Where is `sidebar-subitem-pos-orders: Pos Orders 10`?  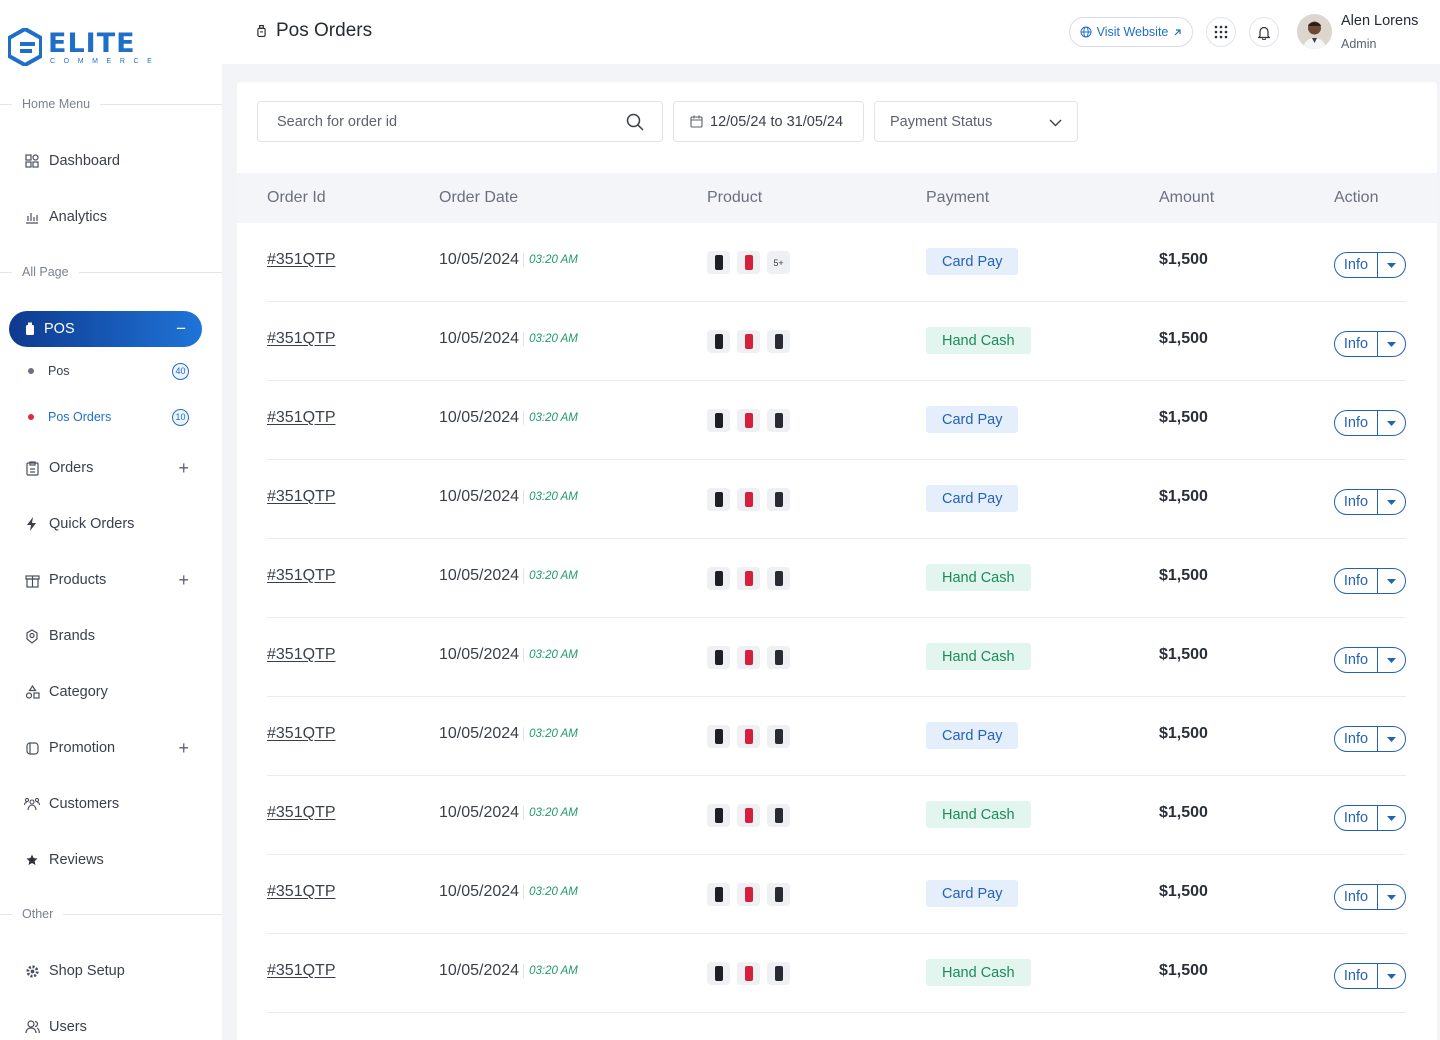 sidebar-subitem-pos-orders: Pos Orders 10 is located at coordinates (110, 417).